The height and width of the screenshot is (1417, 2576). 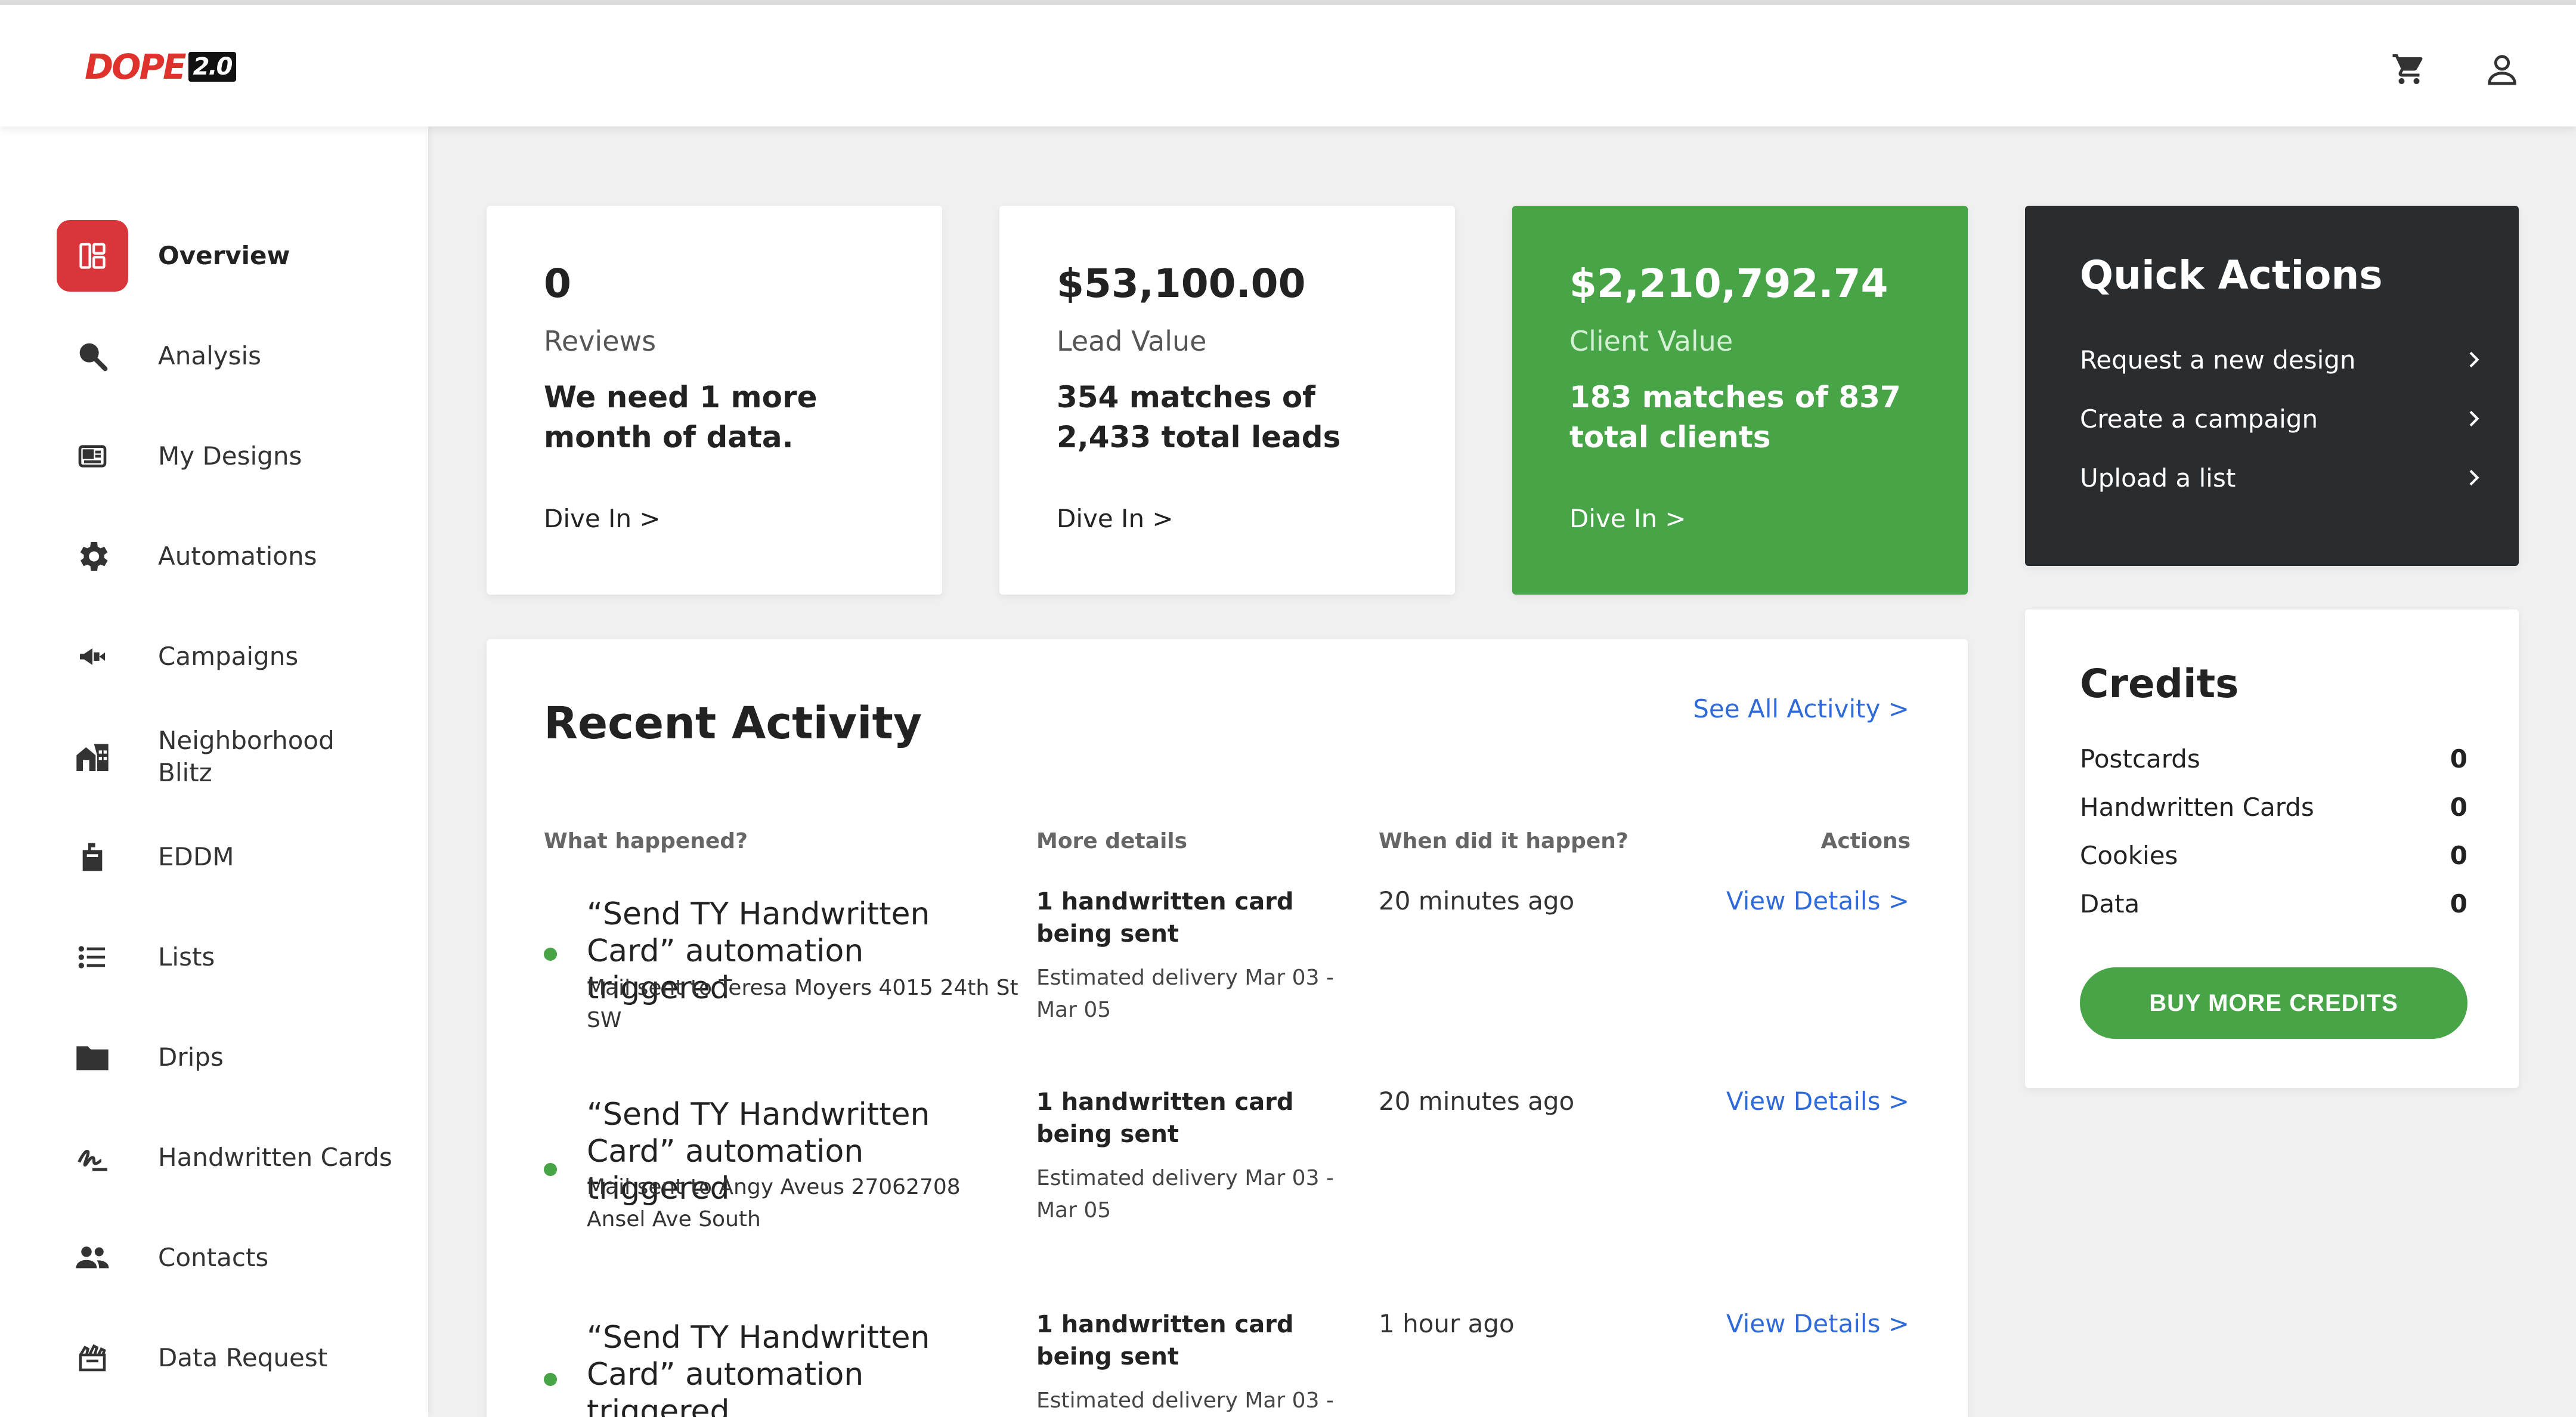 What do you see at coordinates (2232, 275) in the screenshot?
I see `quick-actions-title: Quick Actions` at bounding box center [2232, 275].